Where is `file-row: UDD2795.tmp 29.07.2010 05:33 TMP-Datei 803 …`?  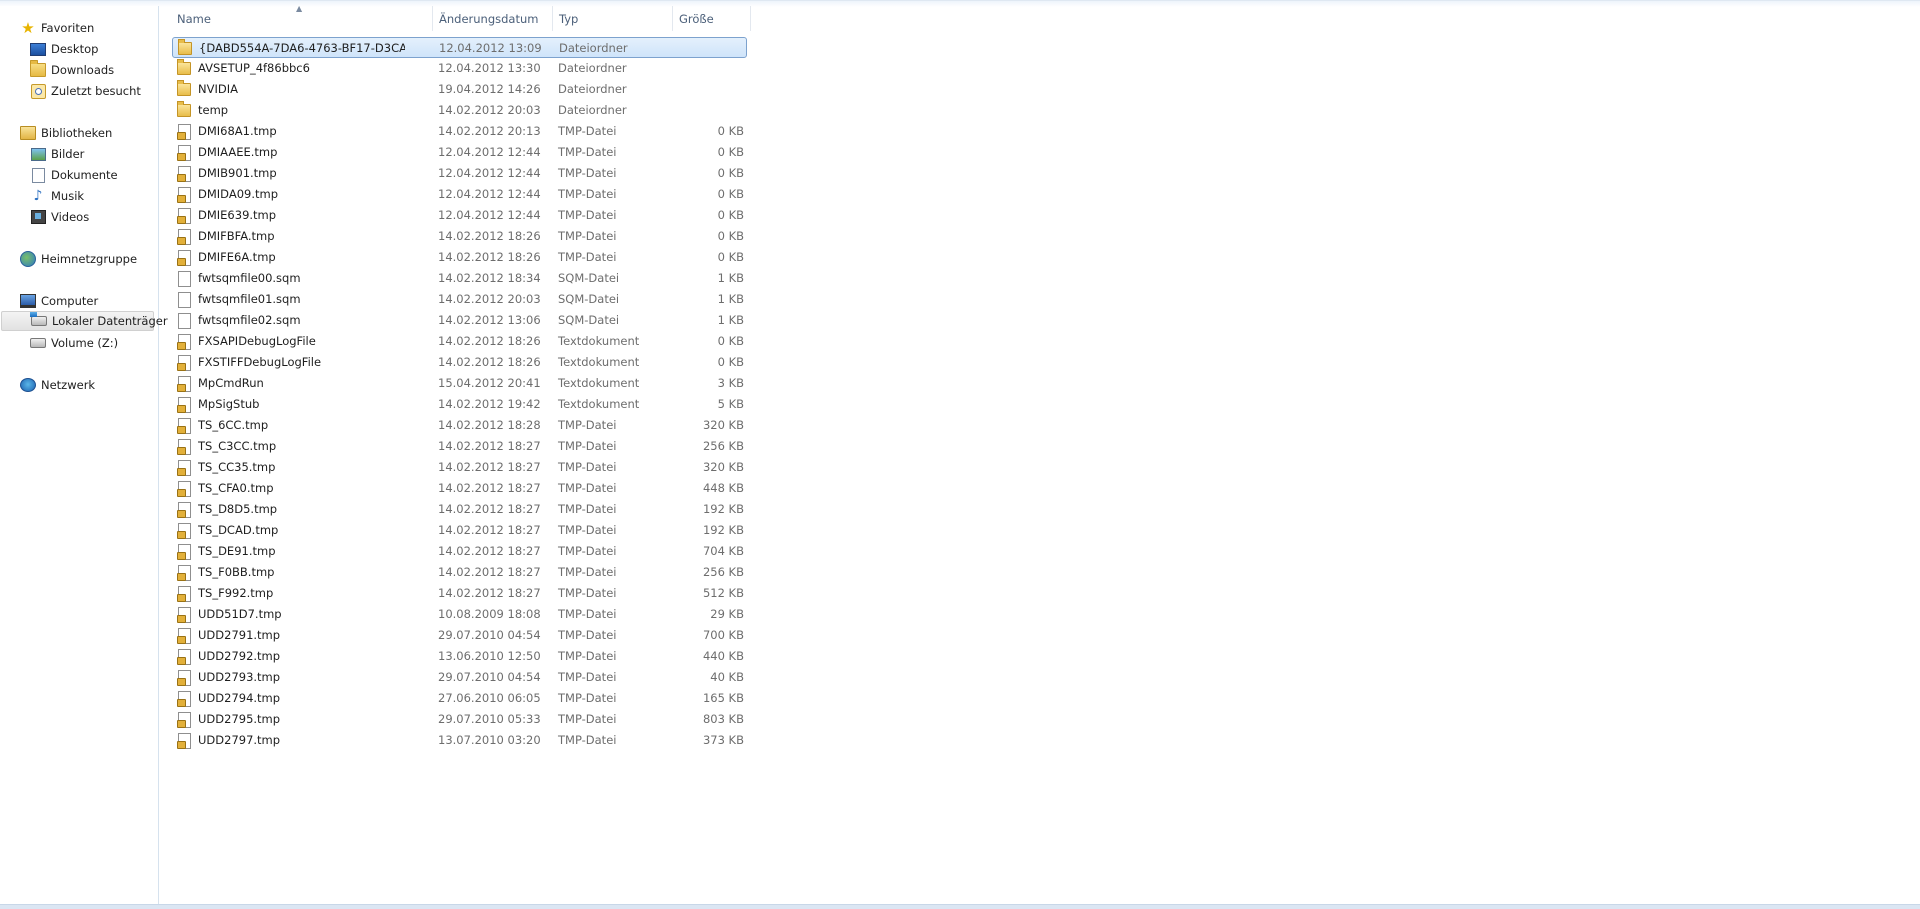
file-row: UDD2795.tmp 29.07.2010 05:33 TMP-Datei 803 … is located at coordinates (459, 719).